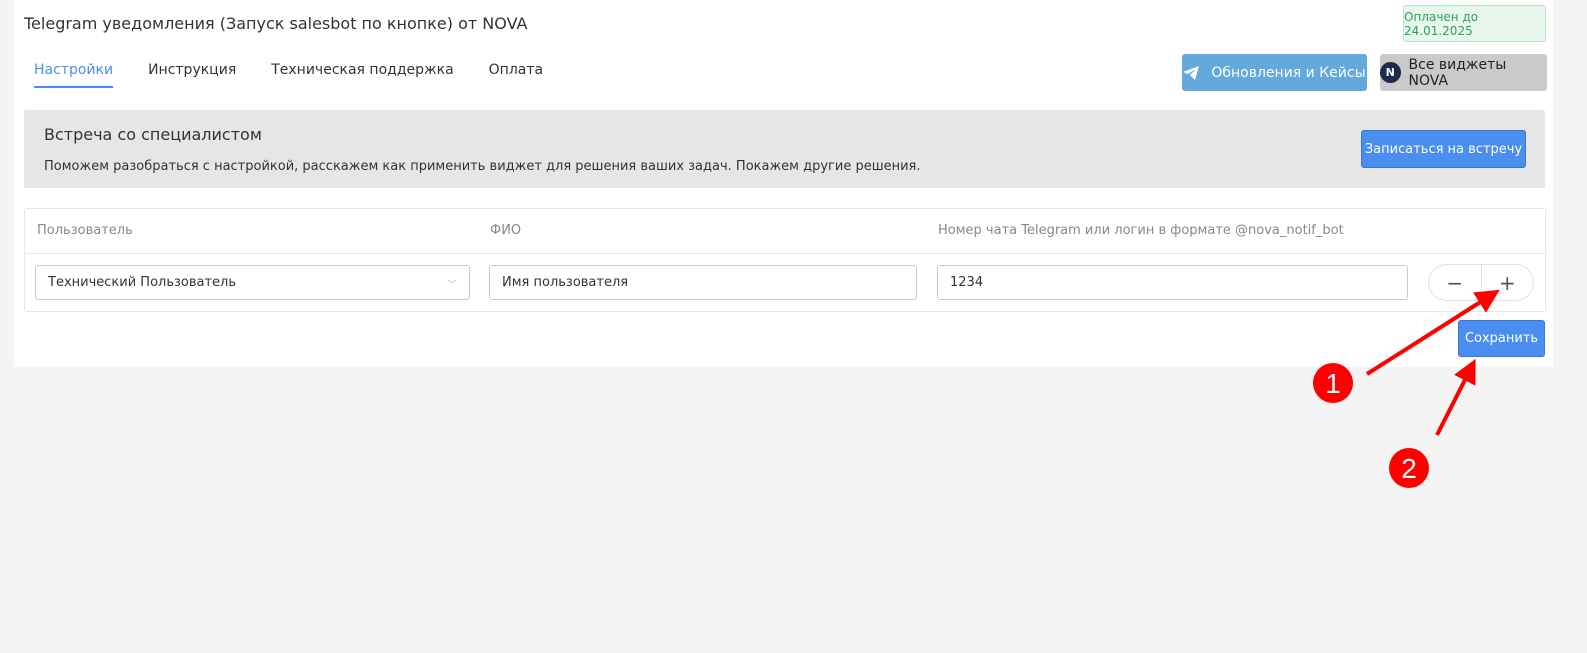 This screenshot has height=653, width=1587. I want to click on annotation-overlay: 1 2, so click(1406, 388).